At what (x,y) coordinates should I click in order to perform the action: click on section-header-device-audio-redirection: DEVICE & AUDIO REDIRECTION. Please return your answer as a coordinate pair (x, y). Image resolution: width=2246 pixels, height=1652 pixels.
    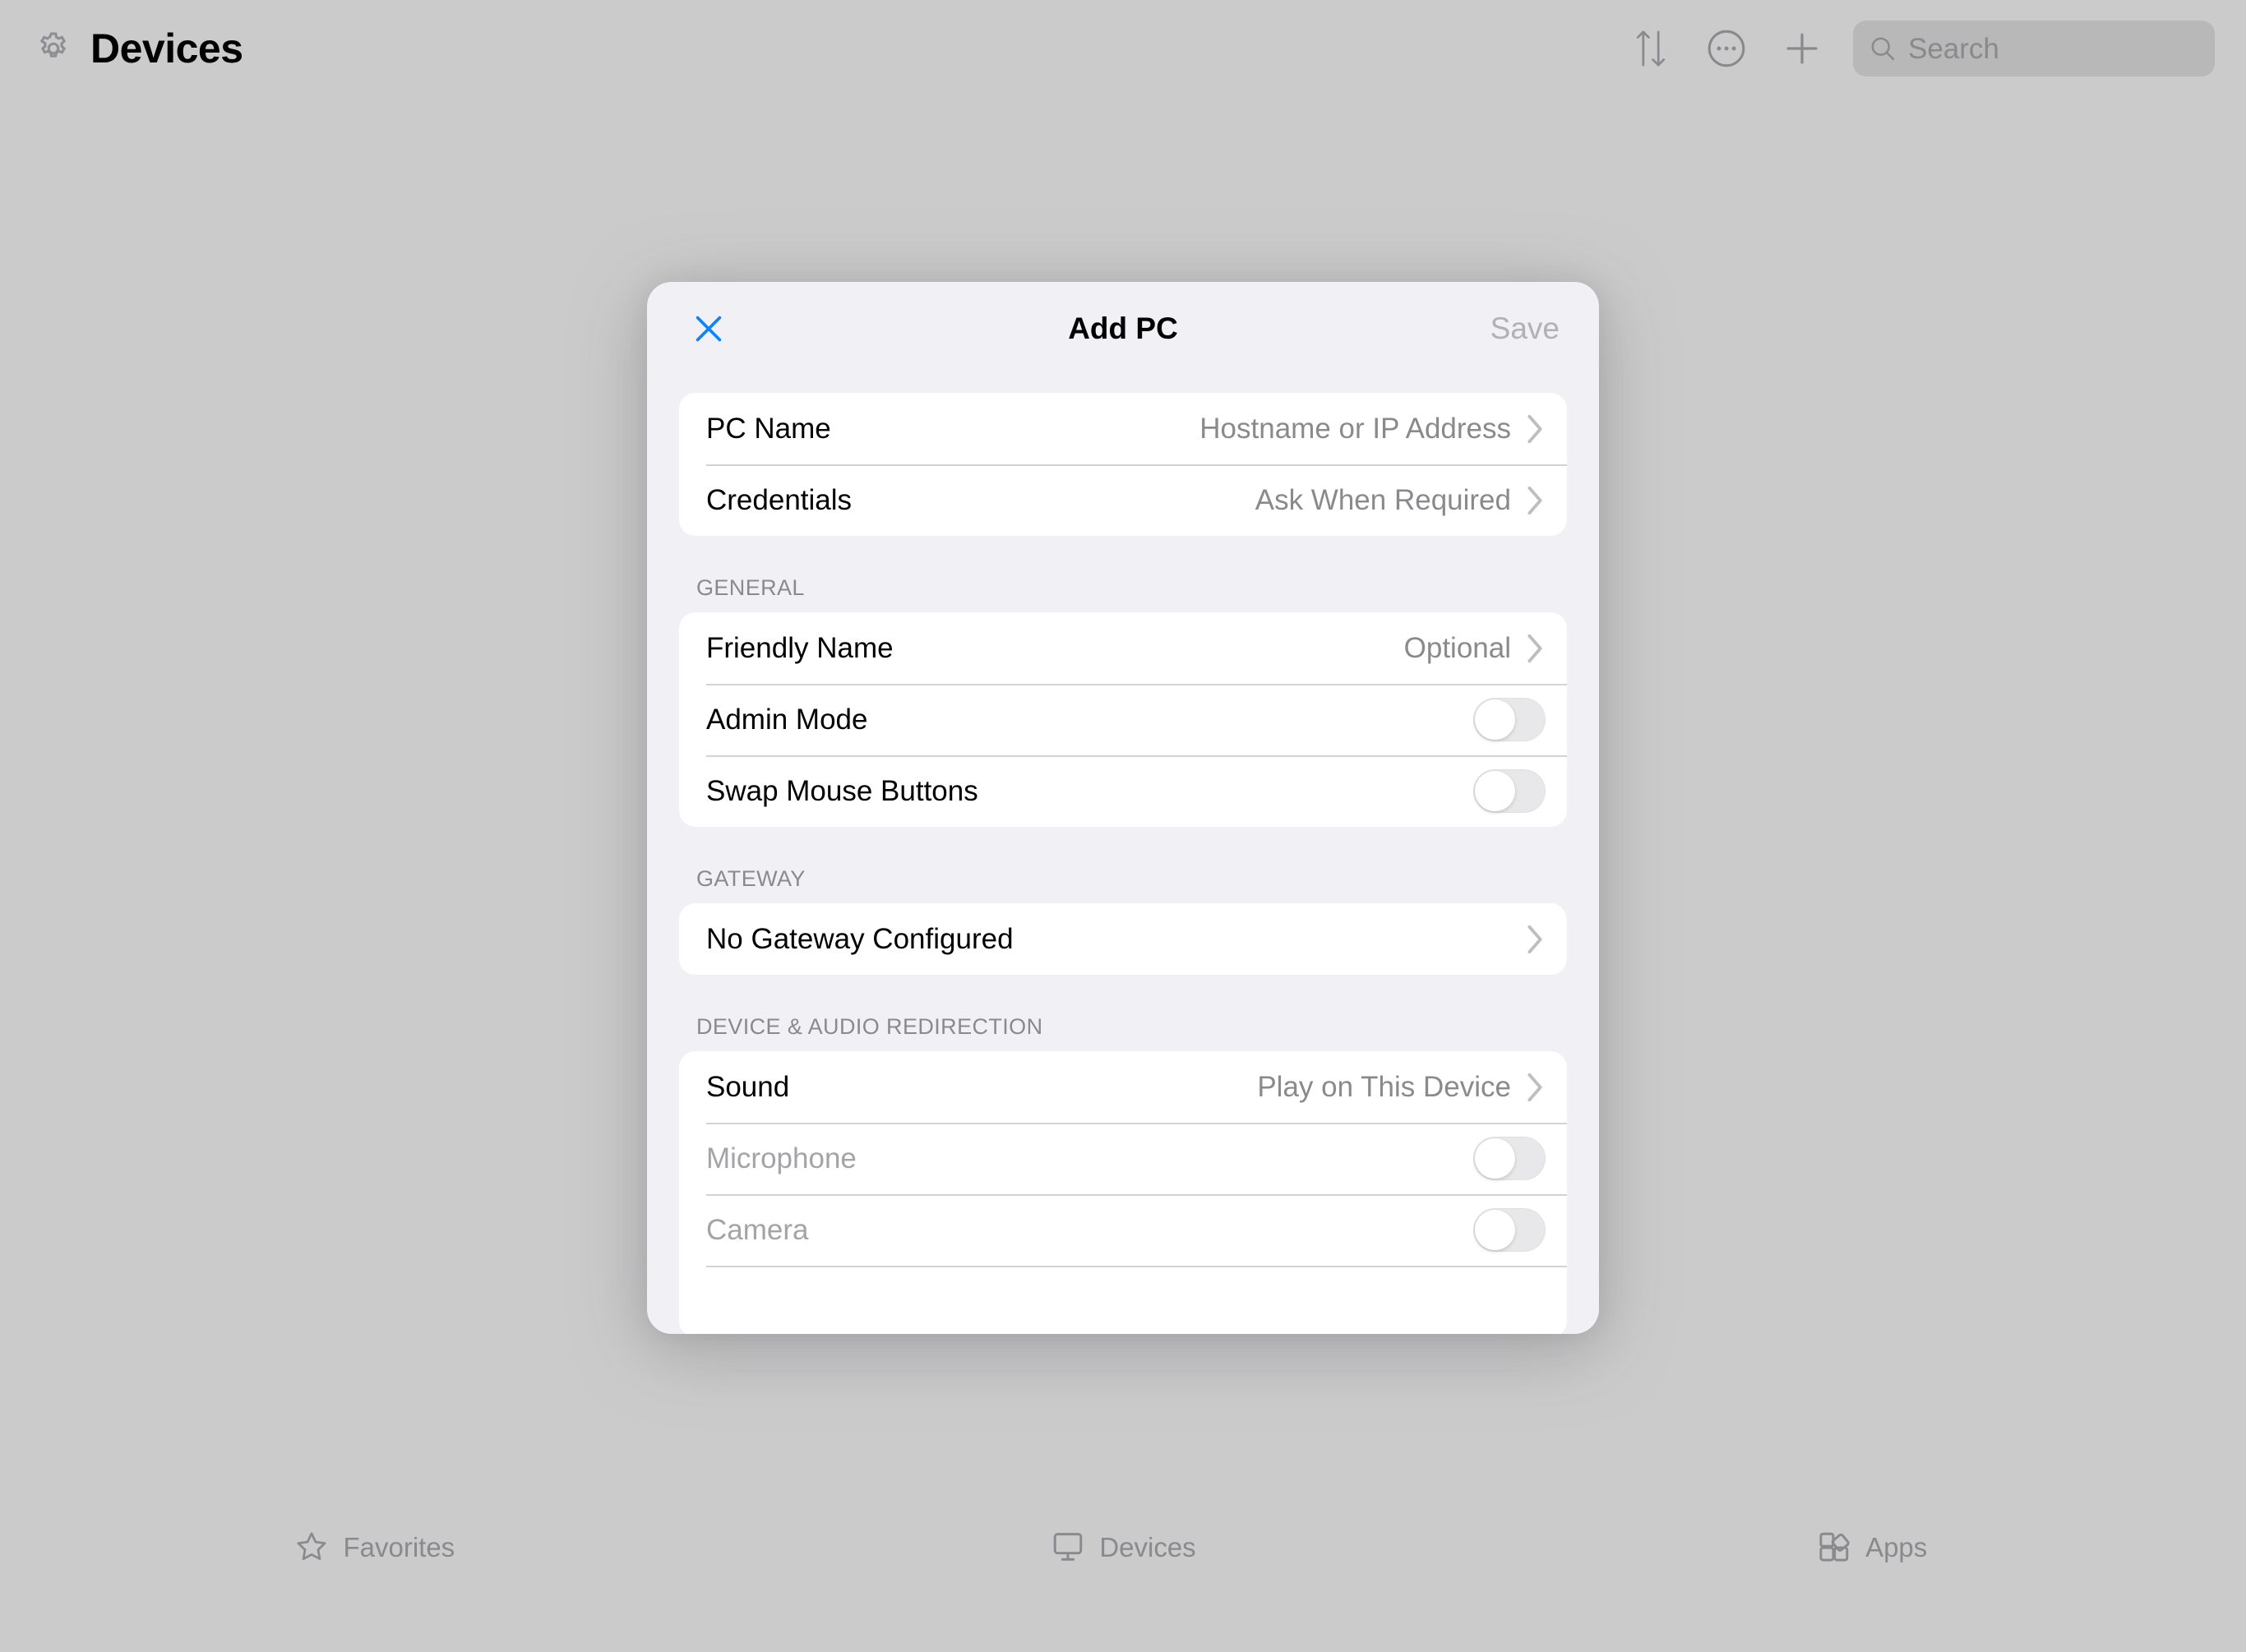
    Looking at the image, I should click on (869, 1026).